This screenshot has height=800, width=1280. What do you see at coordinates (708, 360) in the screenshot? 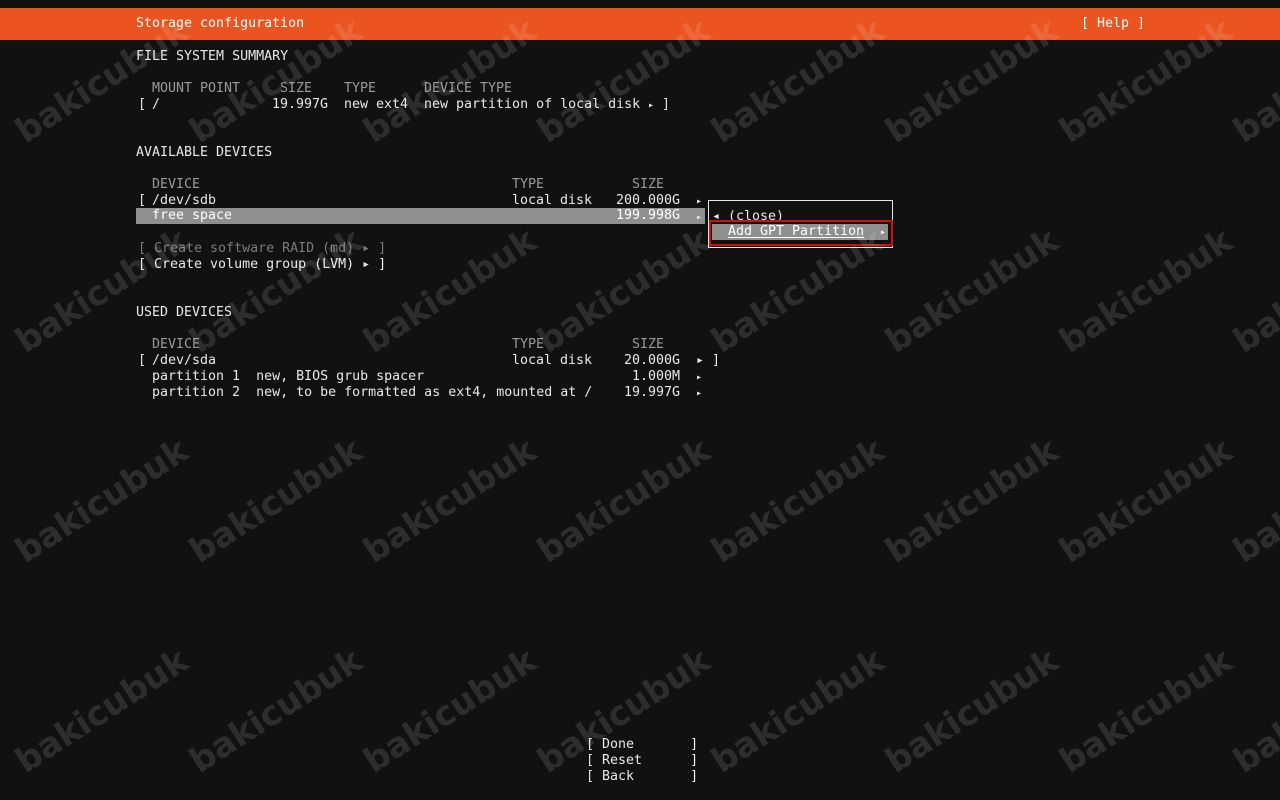
I see `row-arrow-close: ▸ ]` at bounding box center [708, 360].